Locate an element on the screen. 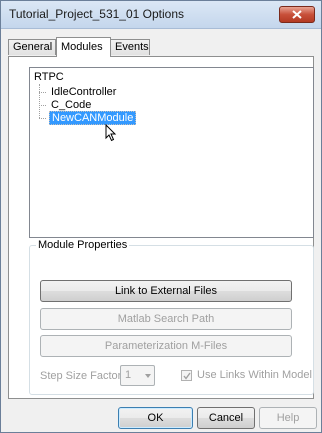 Image resolution: width=322 pixels, height=433 pixels. chevron-down-icon is located at coordinates (148, 376).